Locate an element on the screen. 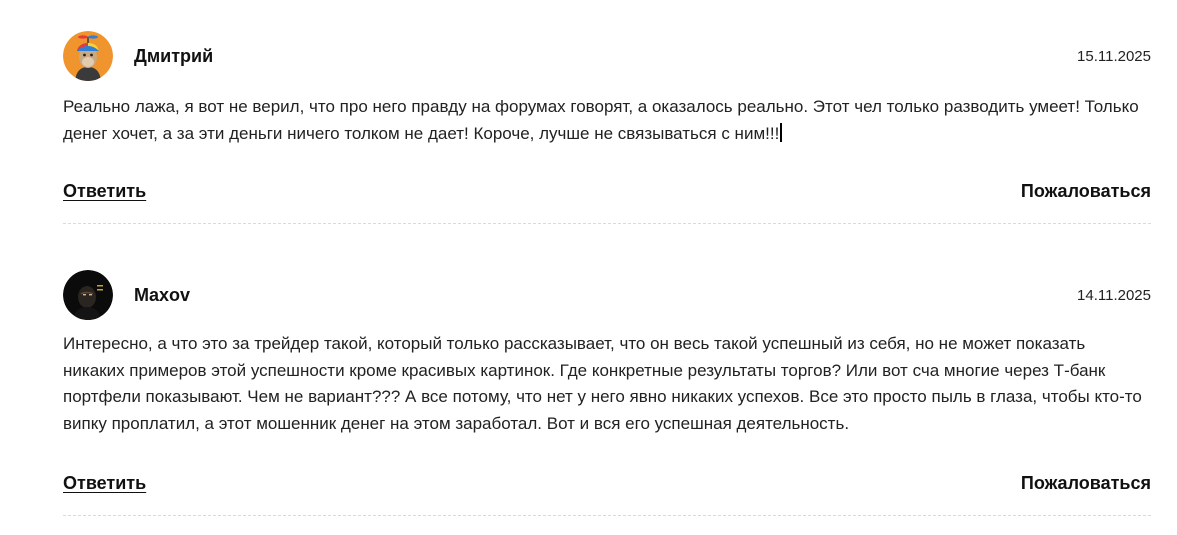  text-cursor is located at coordinates (781, 132).